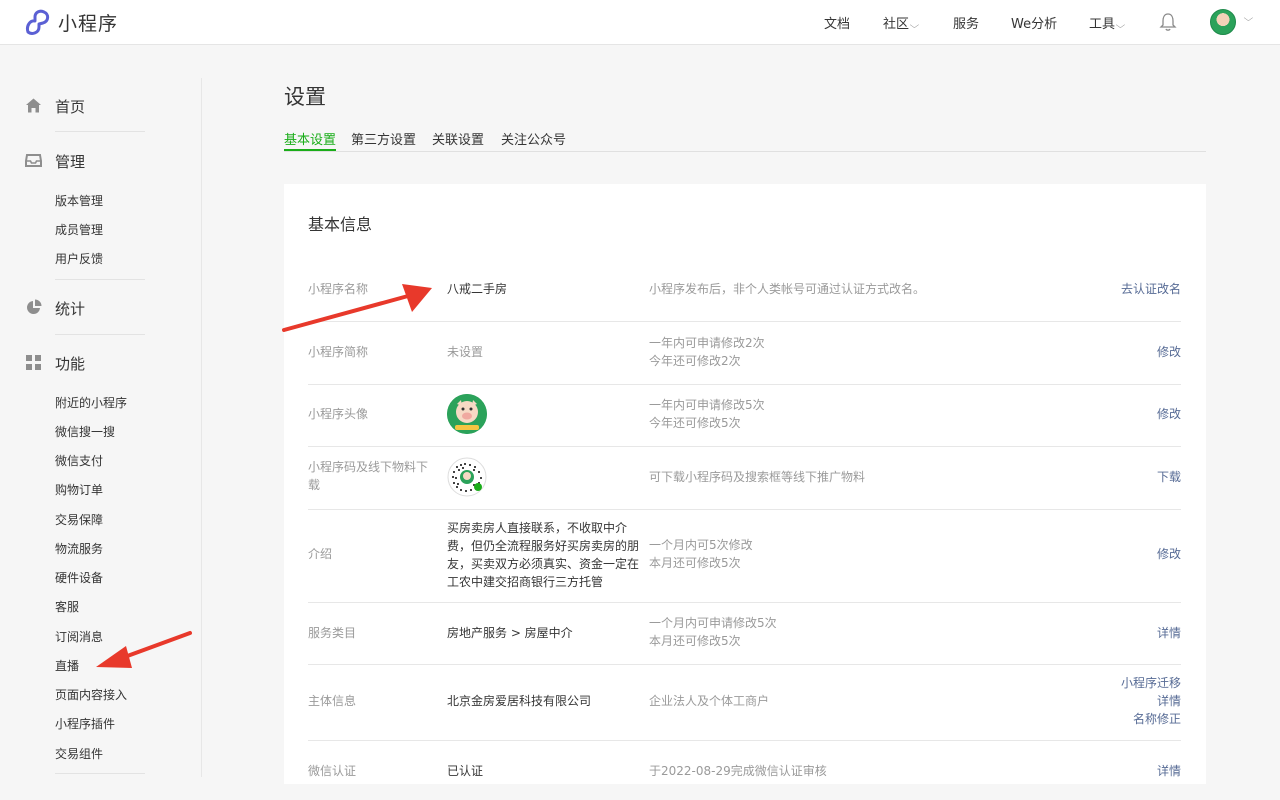  I want to click on sidebar-item-home: 首页, so click(70, 106).